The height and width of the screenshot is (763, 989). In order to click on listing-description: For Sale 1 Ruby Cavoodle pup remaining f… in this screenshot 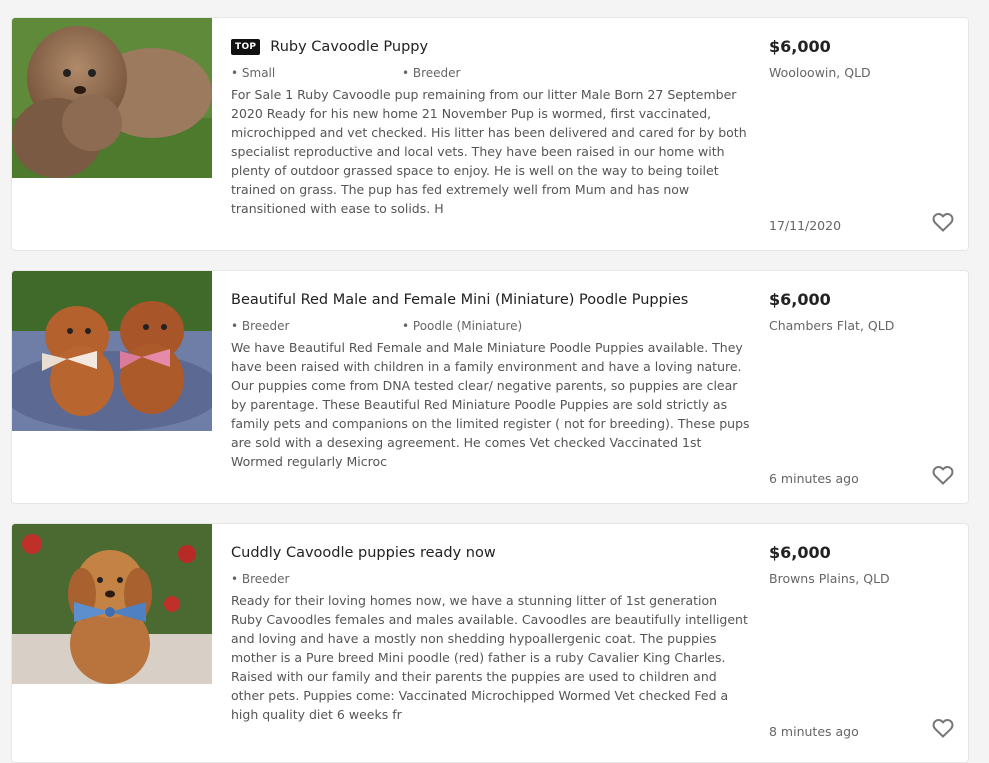, I will do `click(489, 151)`.